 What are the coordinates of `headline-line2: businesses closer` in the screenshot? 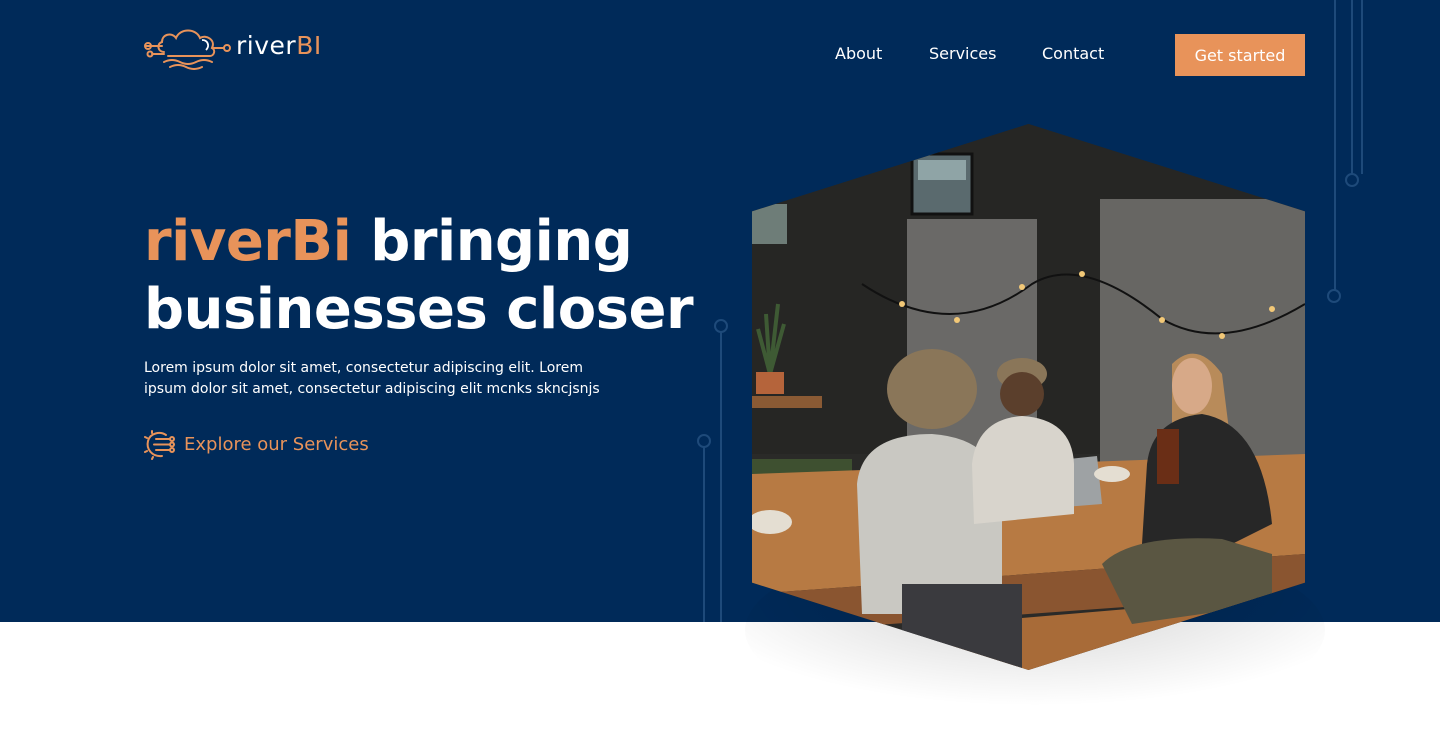 It's located at (419, 309).